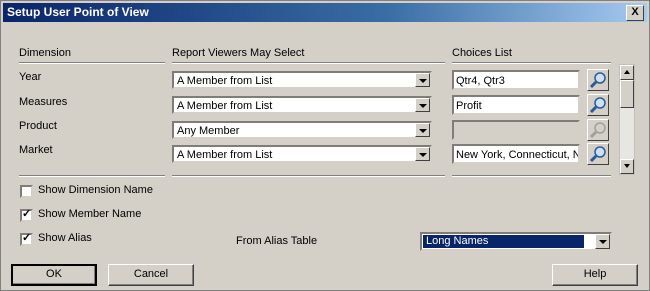 The image size is (650, 291). I want to click on close-button: X, so click(635, 13).